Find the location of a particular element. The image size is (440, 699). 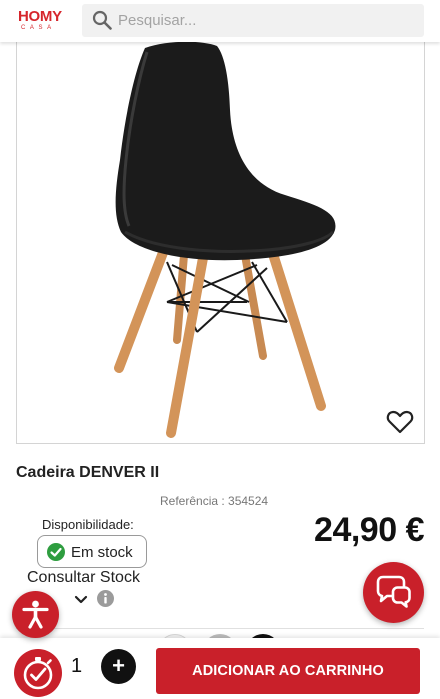

product-price: 24,90 € is located at coordinates (369, 530).